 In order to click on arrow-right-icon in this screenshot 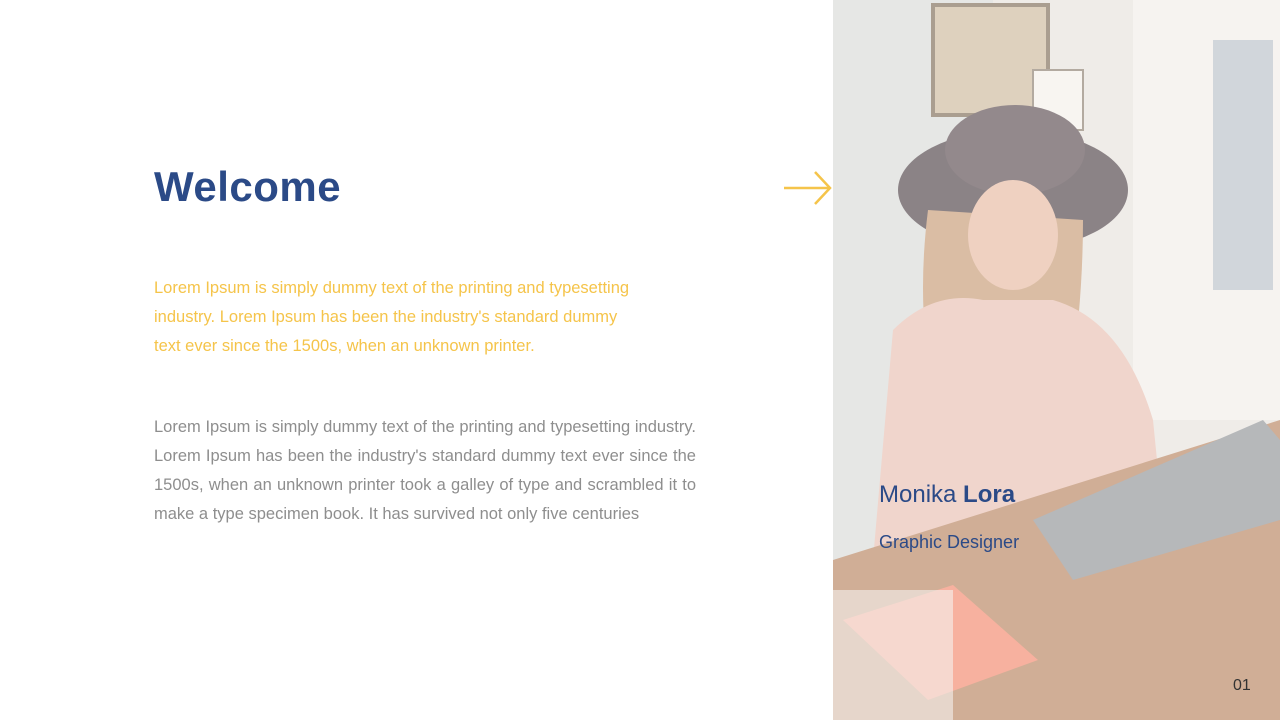, I will do `click(808, 188)`.